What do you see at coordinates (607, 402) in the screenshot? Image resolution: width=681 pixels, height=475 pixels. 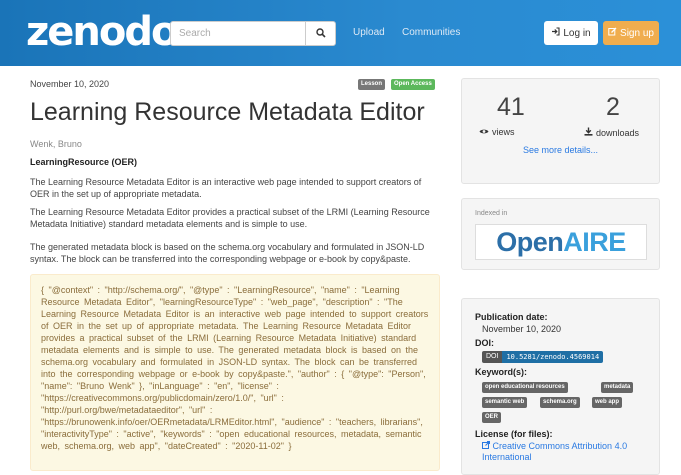 I see `keyword-tag: web app` at bounding box center [607, 402].